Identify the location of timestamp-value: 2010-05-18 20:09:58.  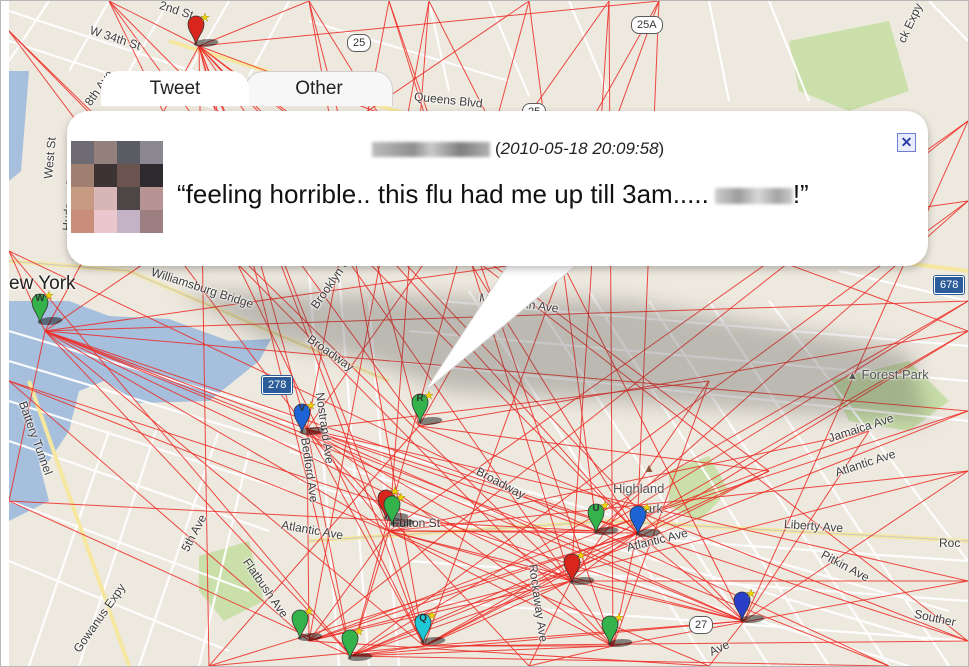
(579, 148).